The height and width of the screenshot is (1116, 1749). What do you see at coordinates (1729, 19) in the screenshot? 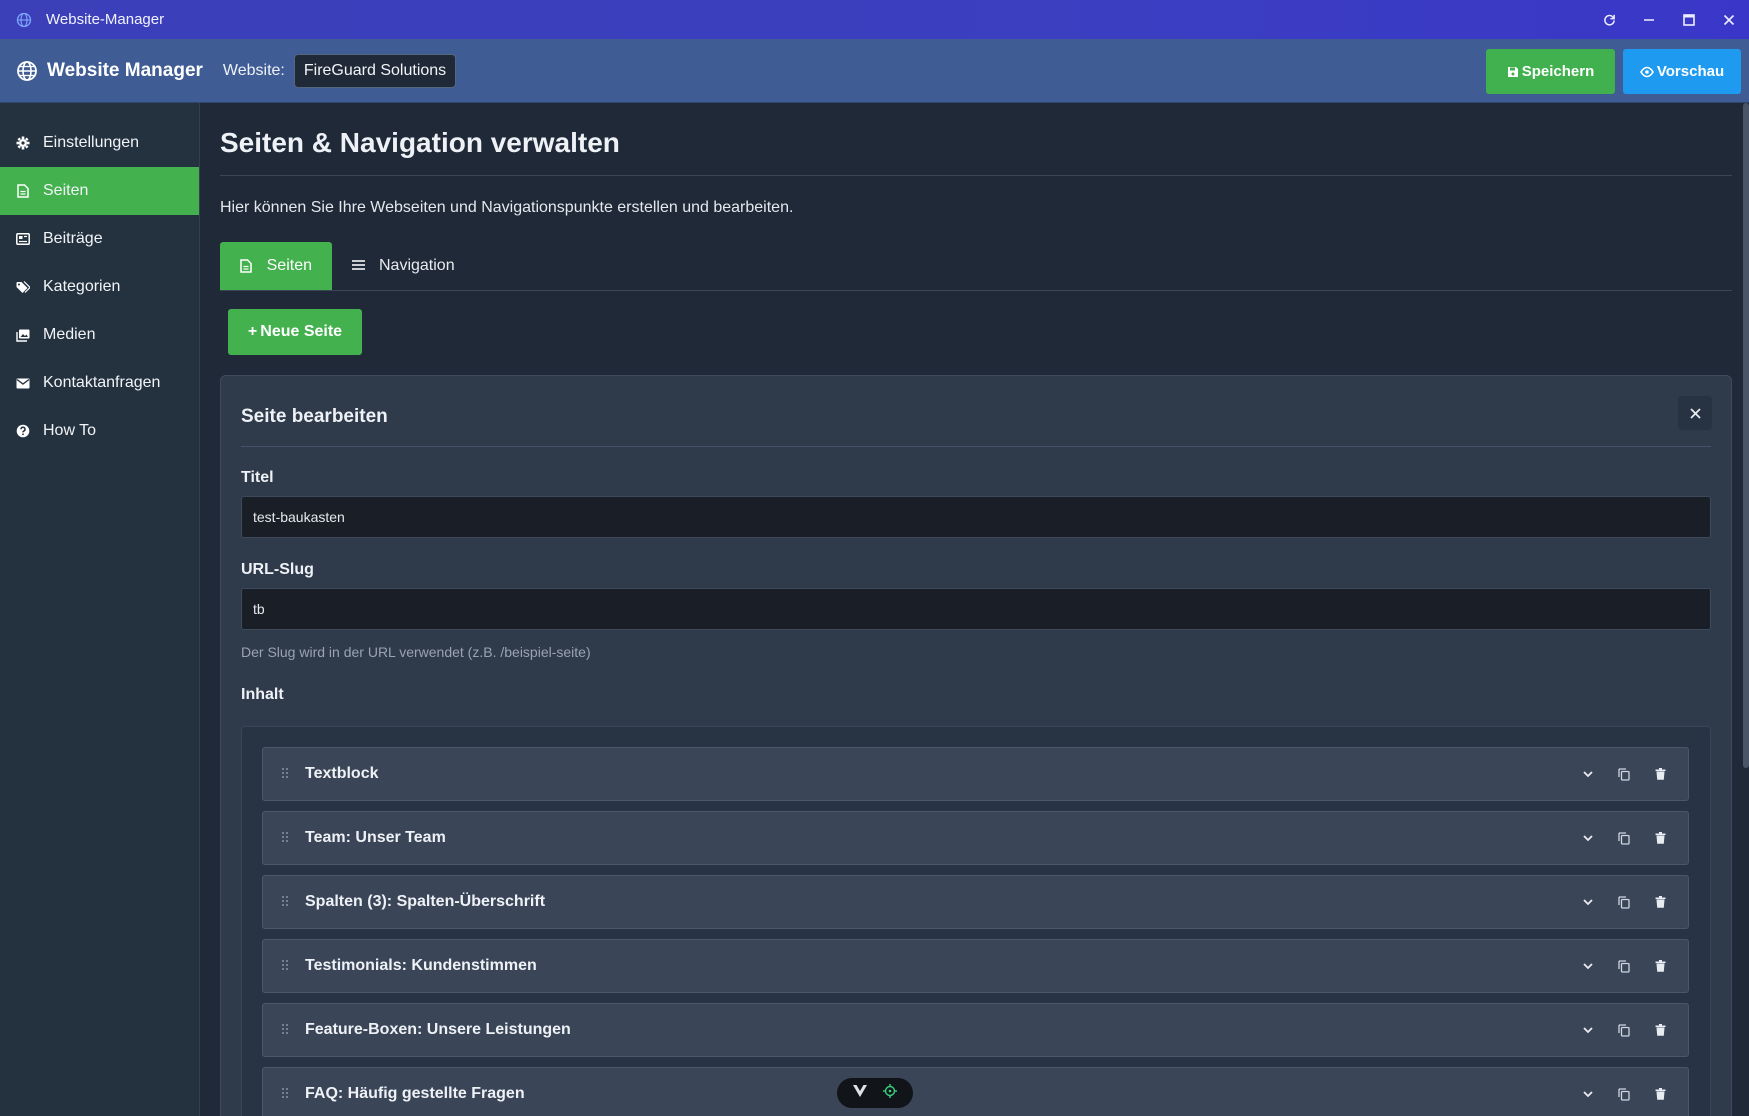
I see `close-window-icon` at bounding box center [1729, 19].